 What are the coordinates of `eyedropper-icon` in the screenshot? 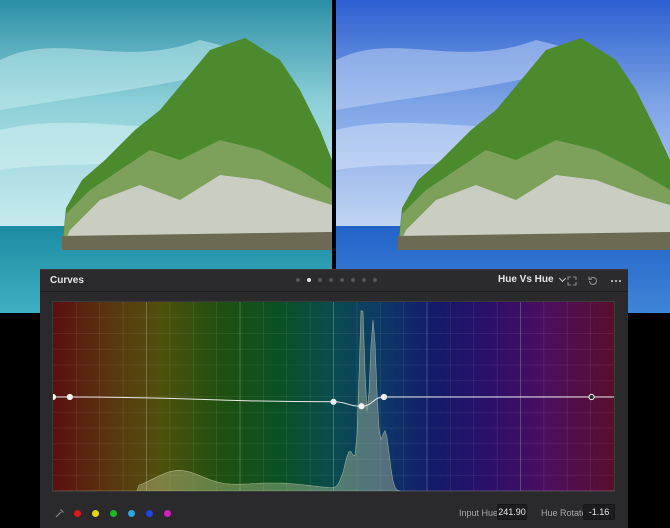 It's located at (60, 513).